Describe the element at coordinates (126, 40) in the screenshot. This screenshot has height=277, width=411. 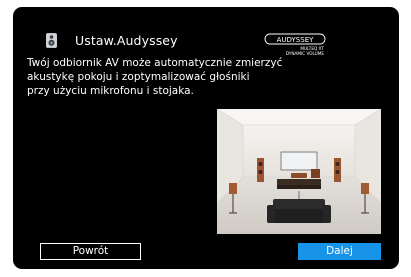
I see `page-title: Ustaw.Audyssey` at that location.